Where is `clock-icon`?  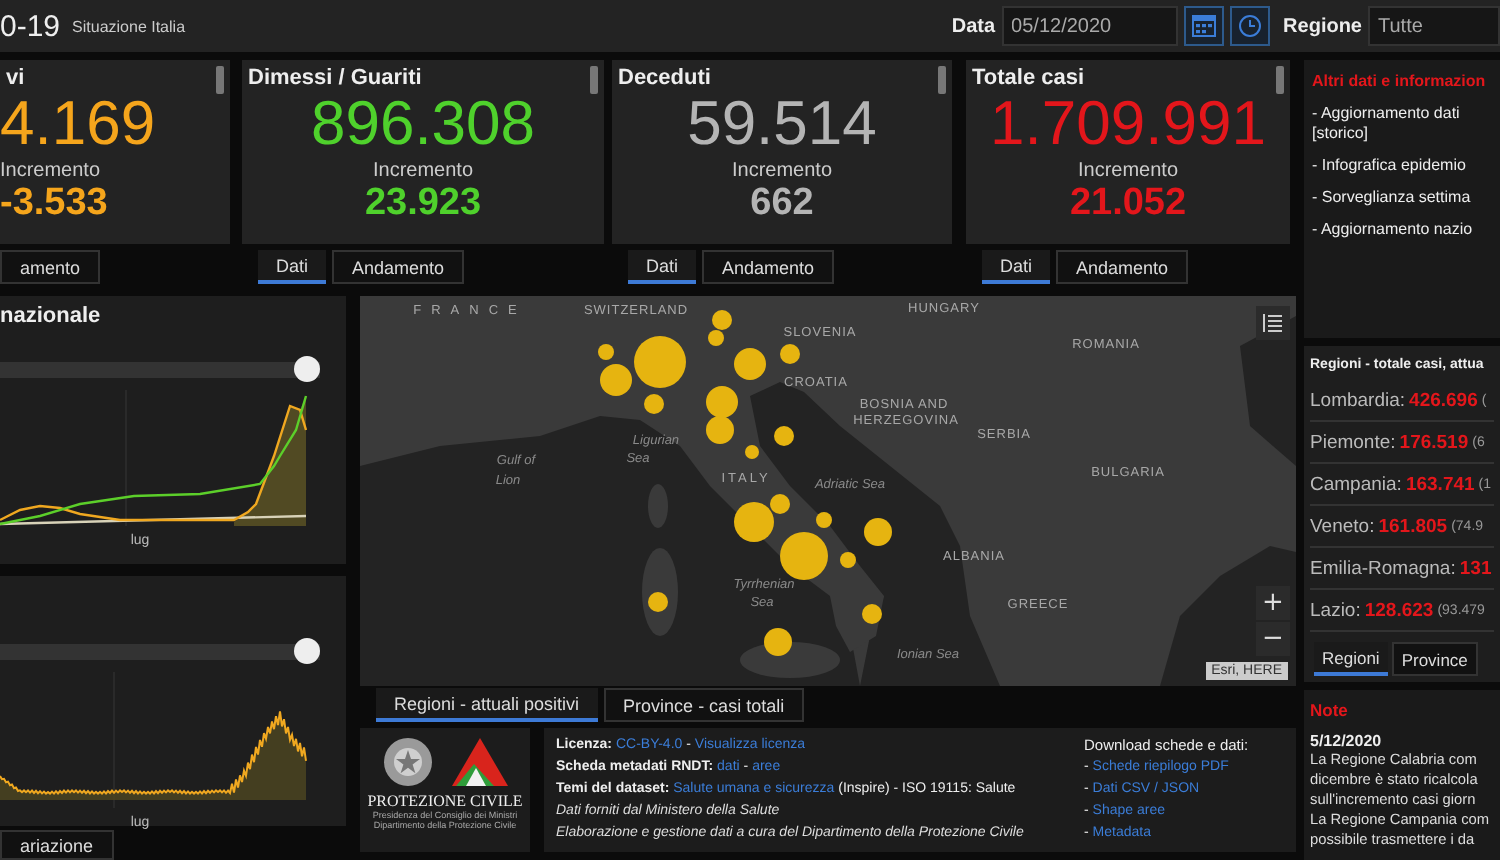 clock-icon is located at coordinates (1249, 26).